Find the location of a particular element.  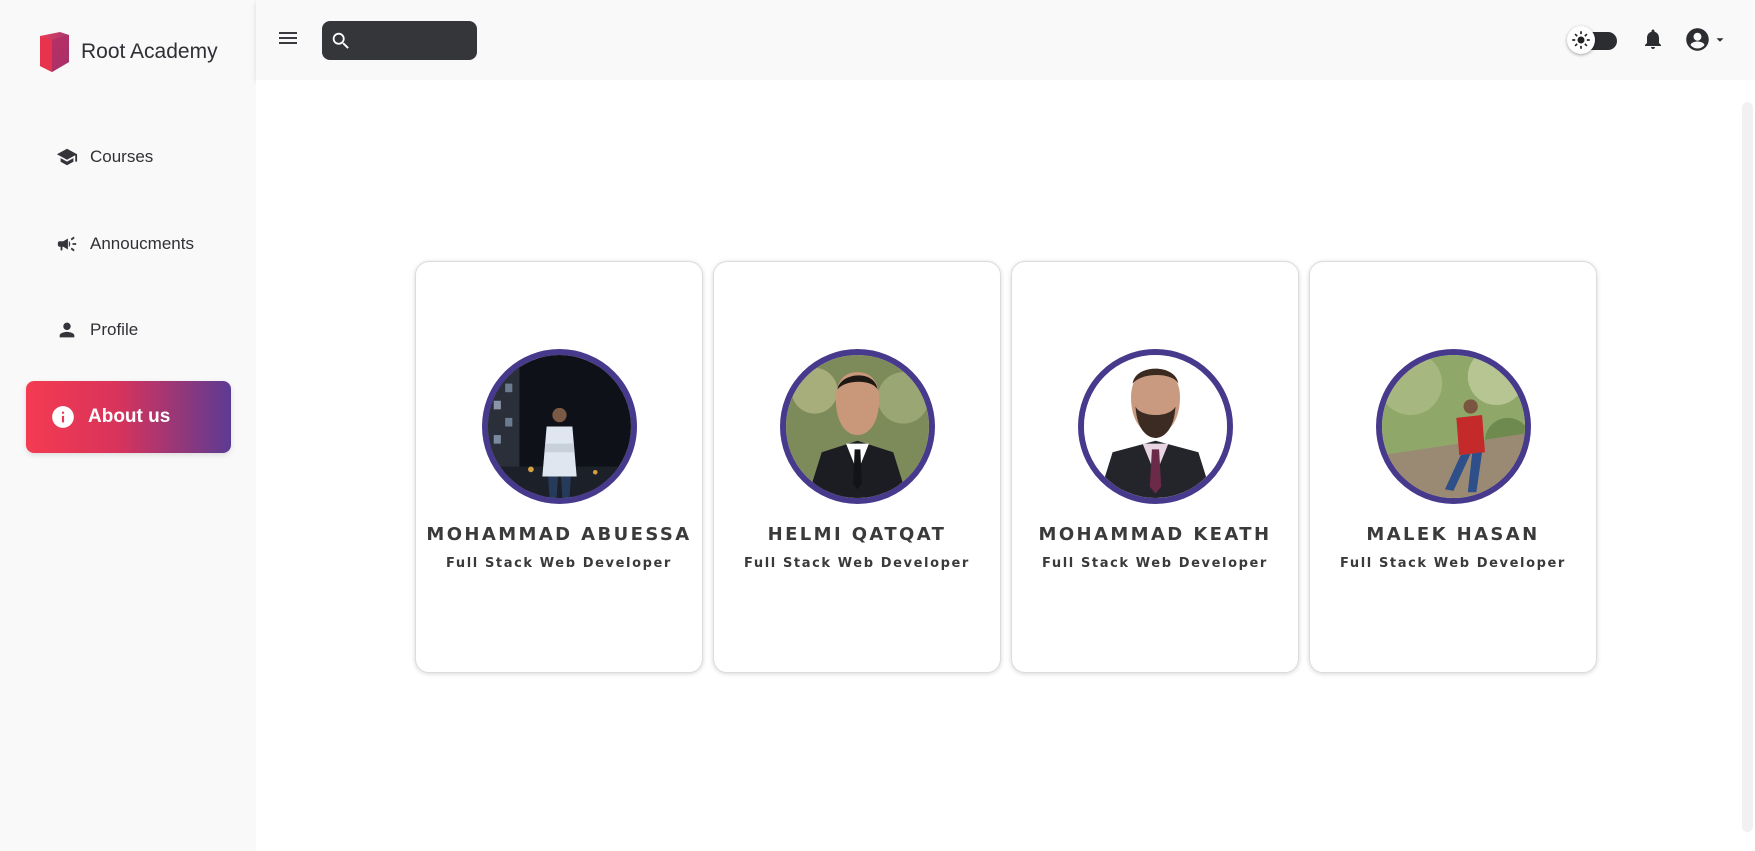

megaphone-icon is located at coordinates (67, 244).